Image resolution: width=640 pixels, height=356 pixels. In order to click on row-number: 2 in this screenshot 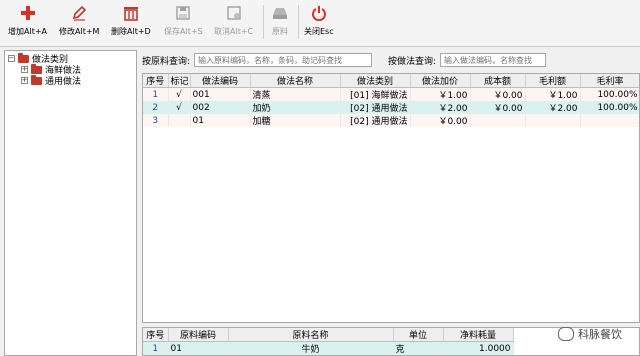, I will do `click(156, 107)`.